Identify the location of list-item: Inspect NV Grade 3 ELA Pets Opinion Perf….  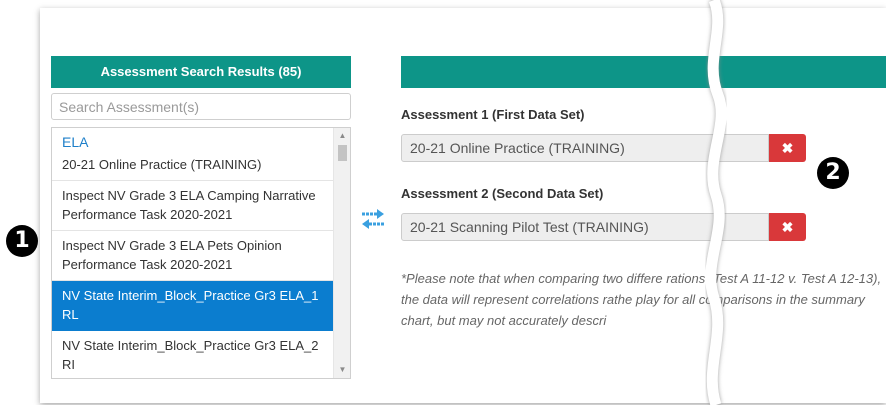
(193, 256).